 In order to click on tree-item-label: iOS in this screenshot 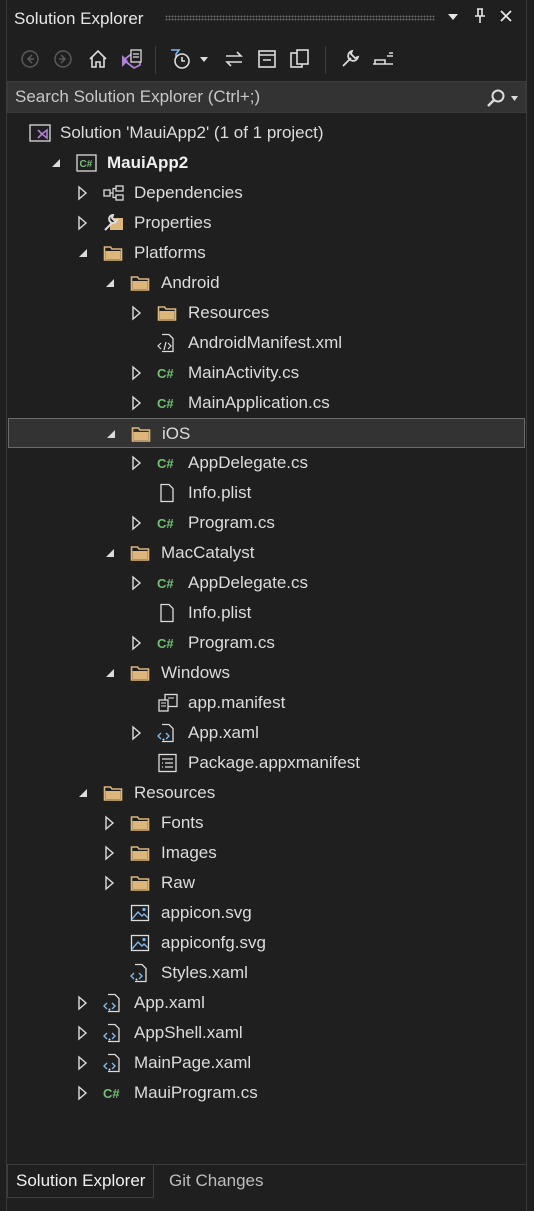, I will do `click(176, 433)`.